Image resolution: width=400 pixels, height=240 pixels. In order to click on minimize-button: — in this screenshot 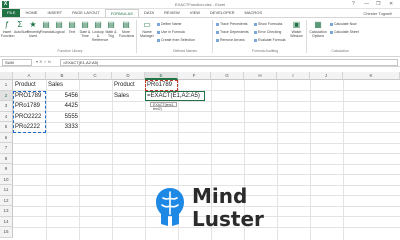, I will do `click(366, 4)`.